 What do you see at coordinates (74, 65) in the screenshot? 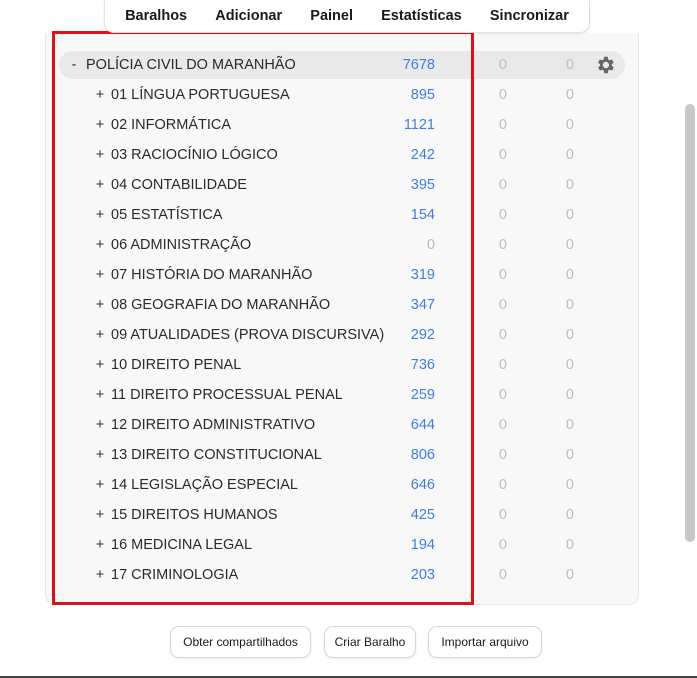
I see `collapse-toggle: -` at bounding box center [74, 65].